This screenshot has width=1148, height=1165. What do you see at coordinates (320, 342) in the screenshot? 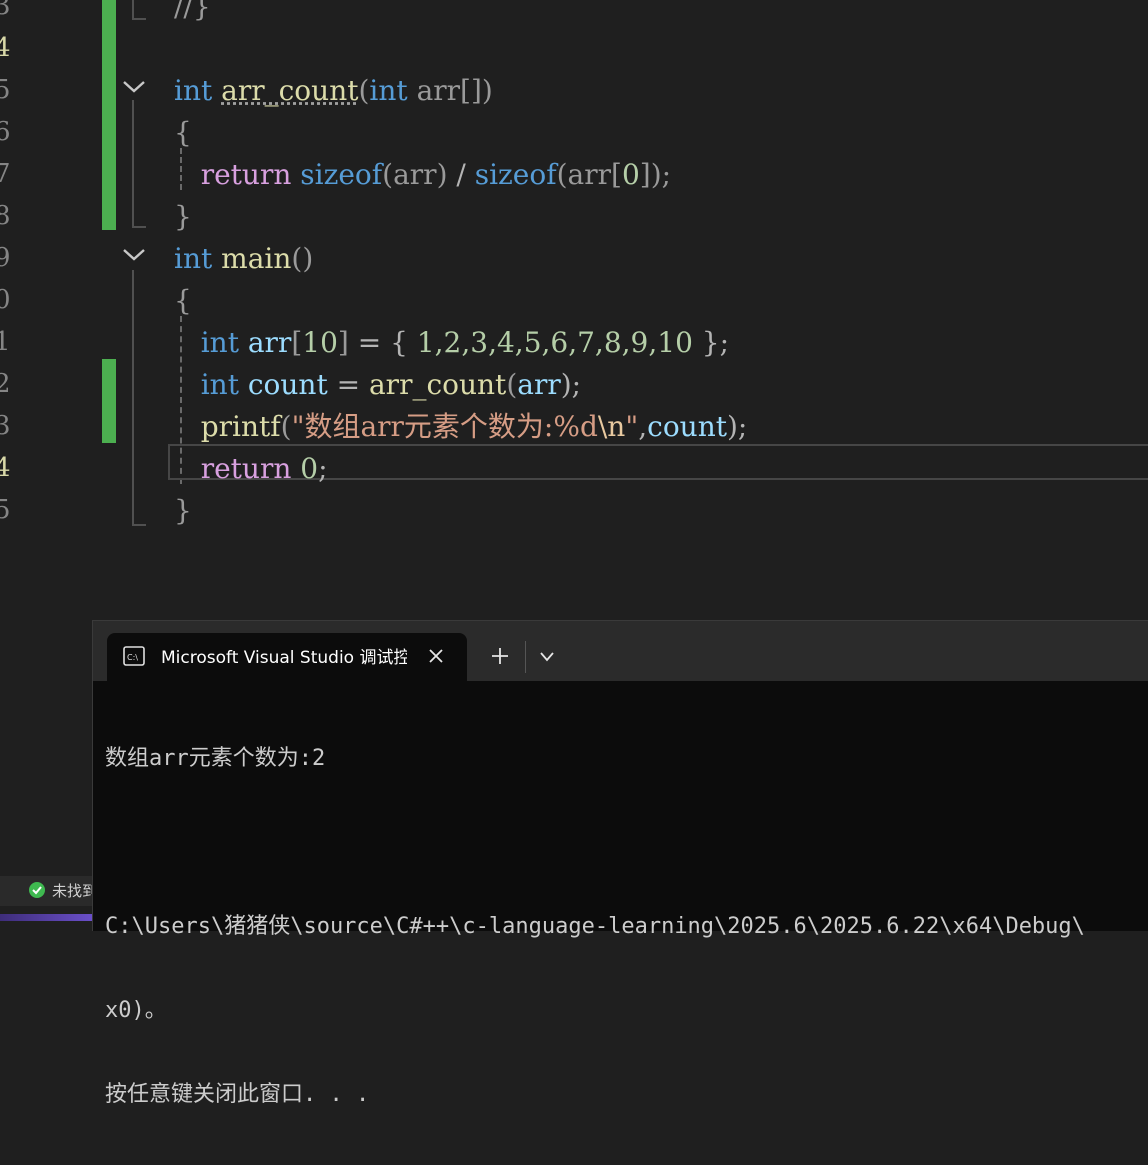
I see `code-token: 10` at bounding box center [320, 342].